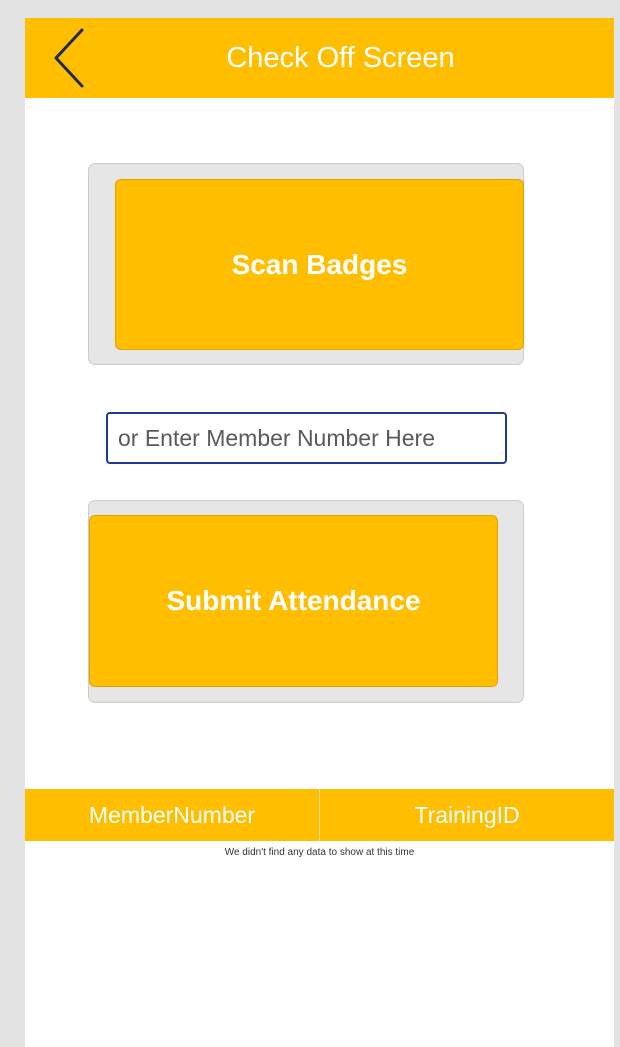 The height and width of the screenshot is (1047, 620). What do you see at coordinates (340, 58) in the screenshot?
I see `page-title: Check Off Screen` at bounding box center [340, 58].